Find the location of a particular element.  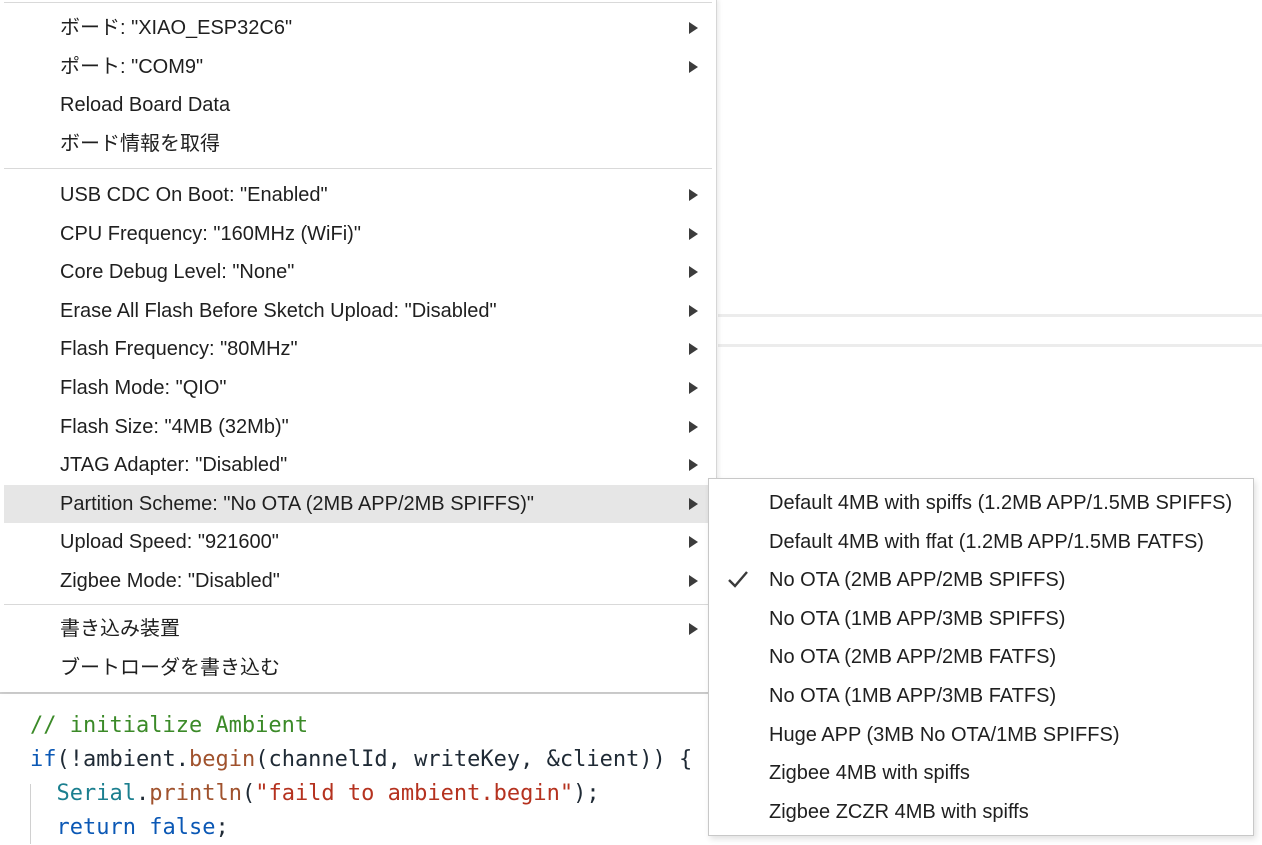

code-token: // initialize Ambient is located at coordinates (169, 725).